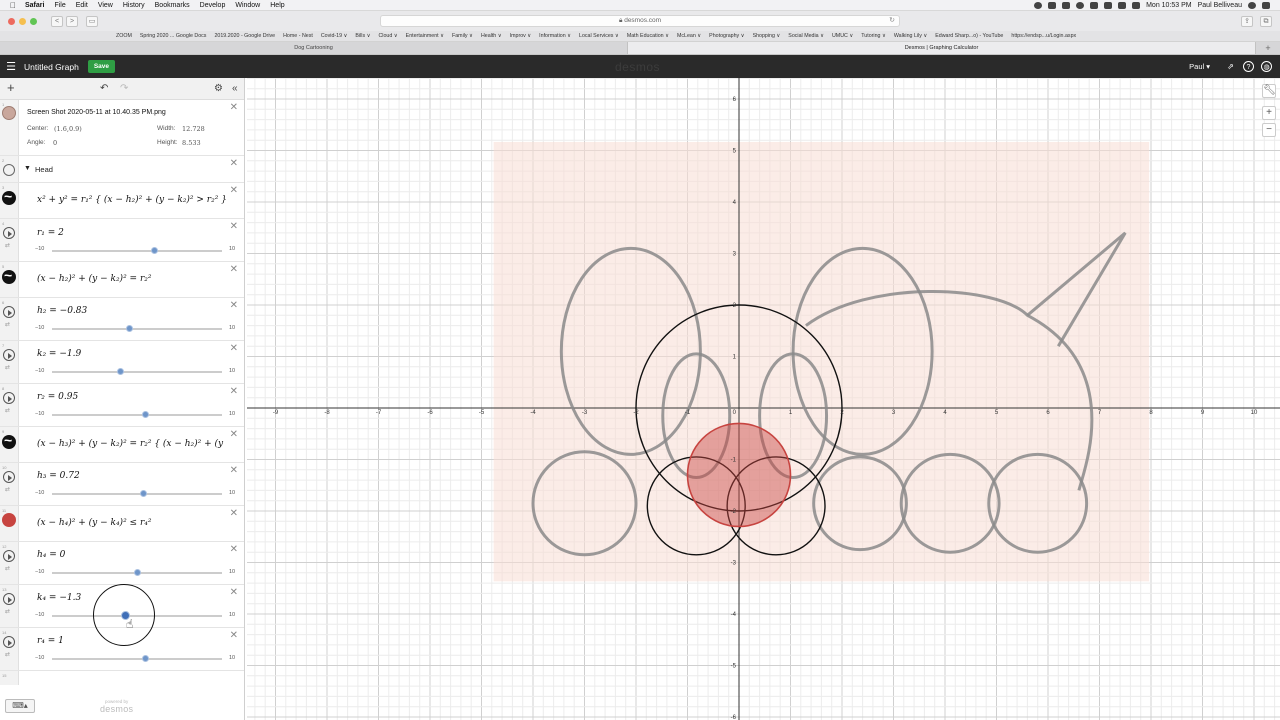 The image size is (1280, 720). What do you see at coordinates (122, 484) in the screenshot?
I see `slider-row-h3: 10 ⇄ ✕ h₃ = 0.72 −10 10` at bounding box center [122, 484].